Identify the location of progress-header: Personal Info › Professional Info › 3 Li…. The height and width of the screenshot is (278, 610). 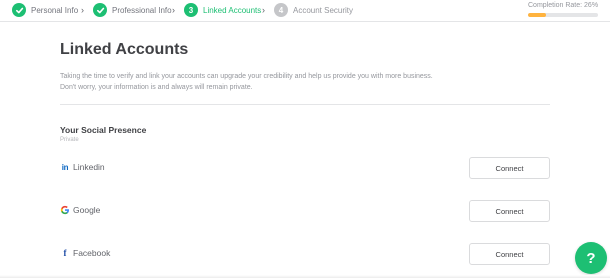
(305, 11).